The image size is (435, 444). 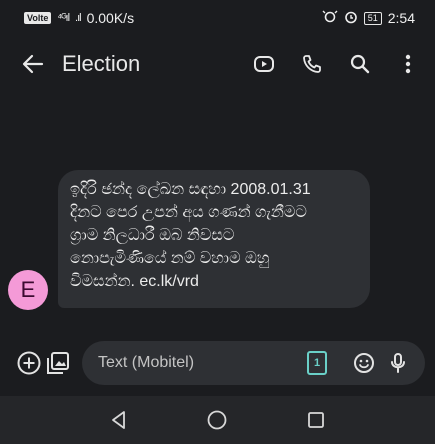 I want to click on video-call-icon, so click(x=264, y=64).